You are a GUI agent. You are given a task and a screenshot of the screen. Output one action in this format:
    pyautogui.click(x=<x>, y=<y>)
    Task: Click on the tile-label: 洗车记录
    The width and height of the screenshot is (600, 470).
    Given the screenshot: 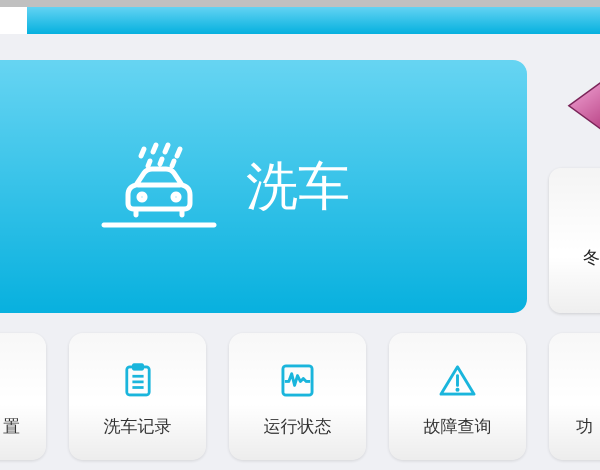 What is the action you would take?
    pyautogui.click(x=138, y=427)
    